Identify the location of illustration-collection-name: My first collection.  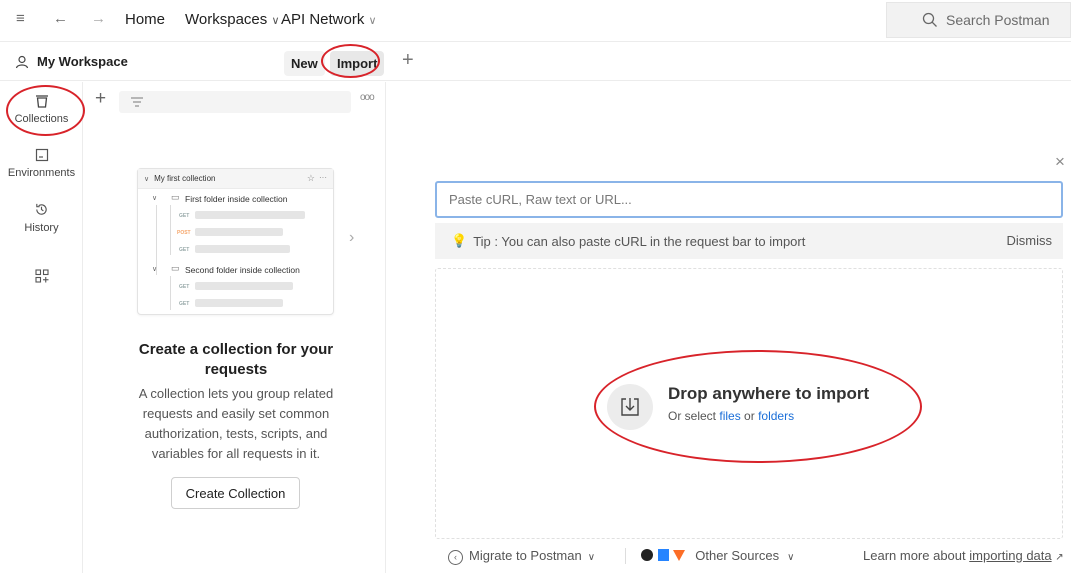
(185, 178).